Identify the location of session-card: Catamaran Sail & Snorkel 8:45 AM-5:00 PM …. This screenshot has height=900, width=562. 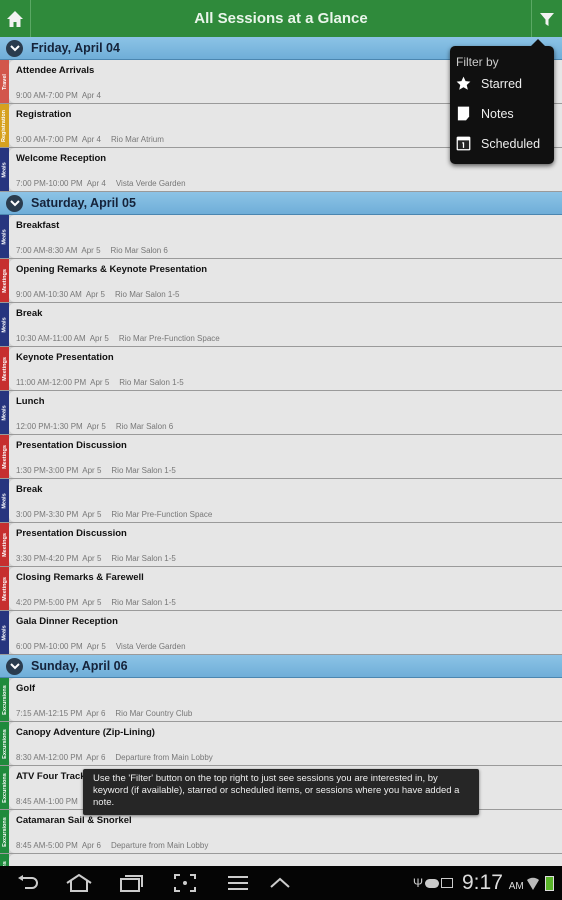
(285, 831).